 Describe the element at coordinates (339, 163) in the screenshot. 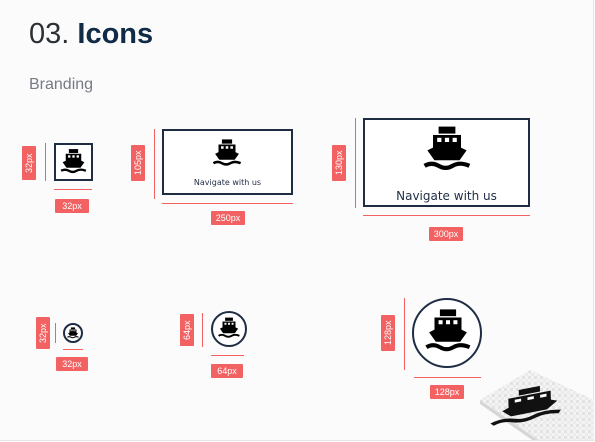

I see `height-badge: 130px` at that location.